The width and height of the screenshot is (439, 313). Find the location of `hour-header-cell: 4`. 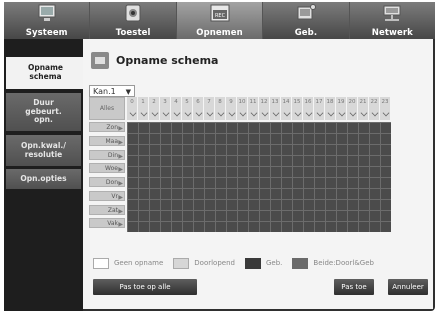

hour-header-cell: 4 is located at coordinates (176, 108).